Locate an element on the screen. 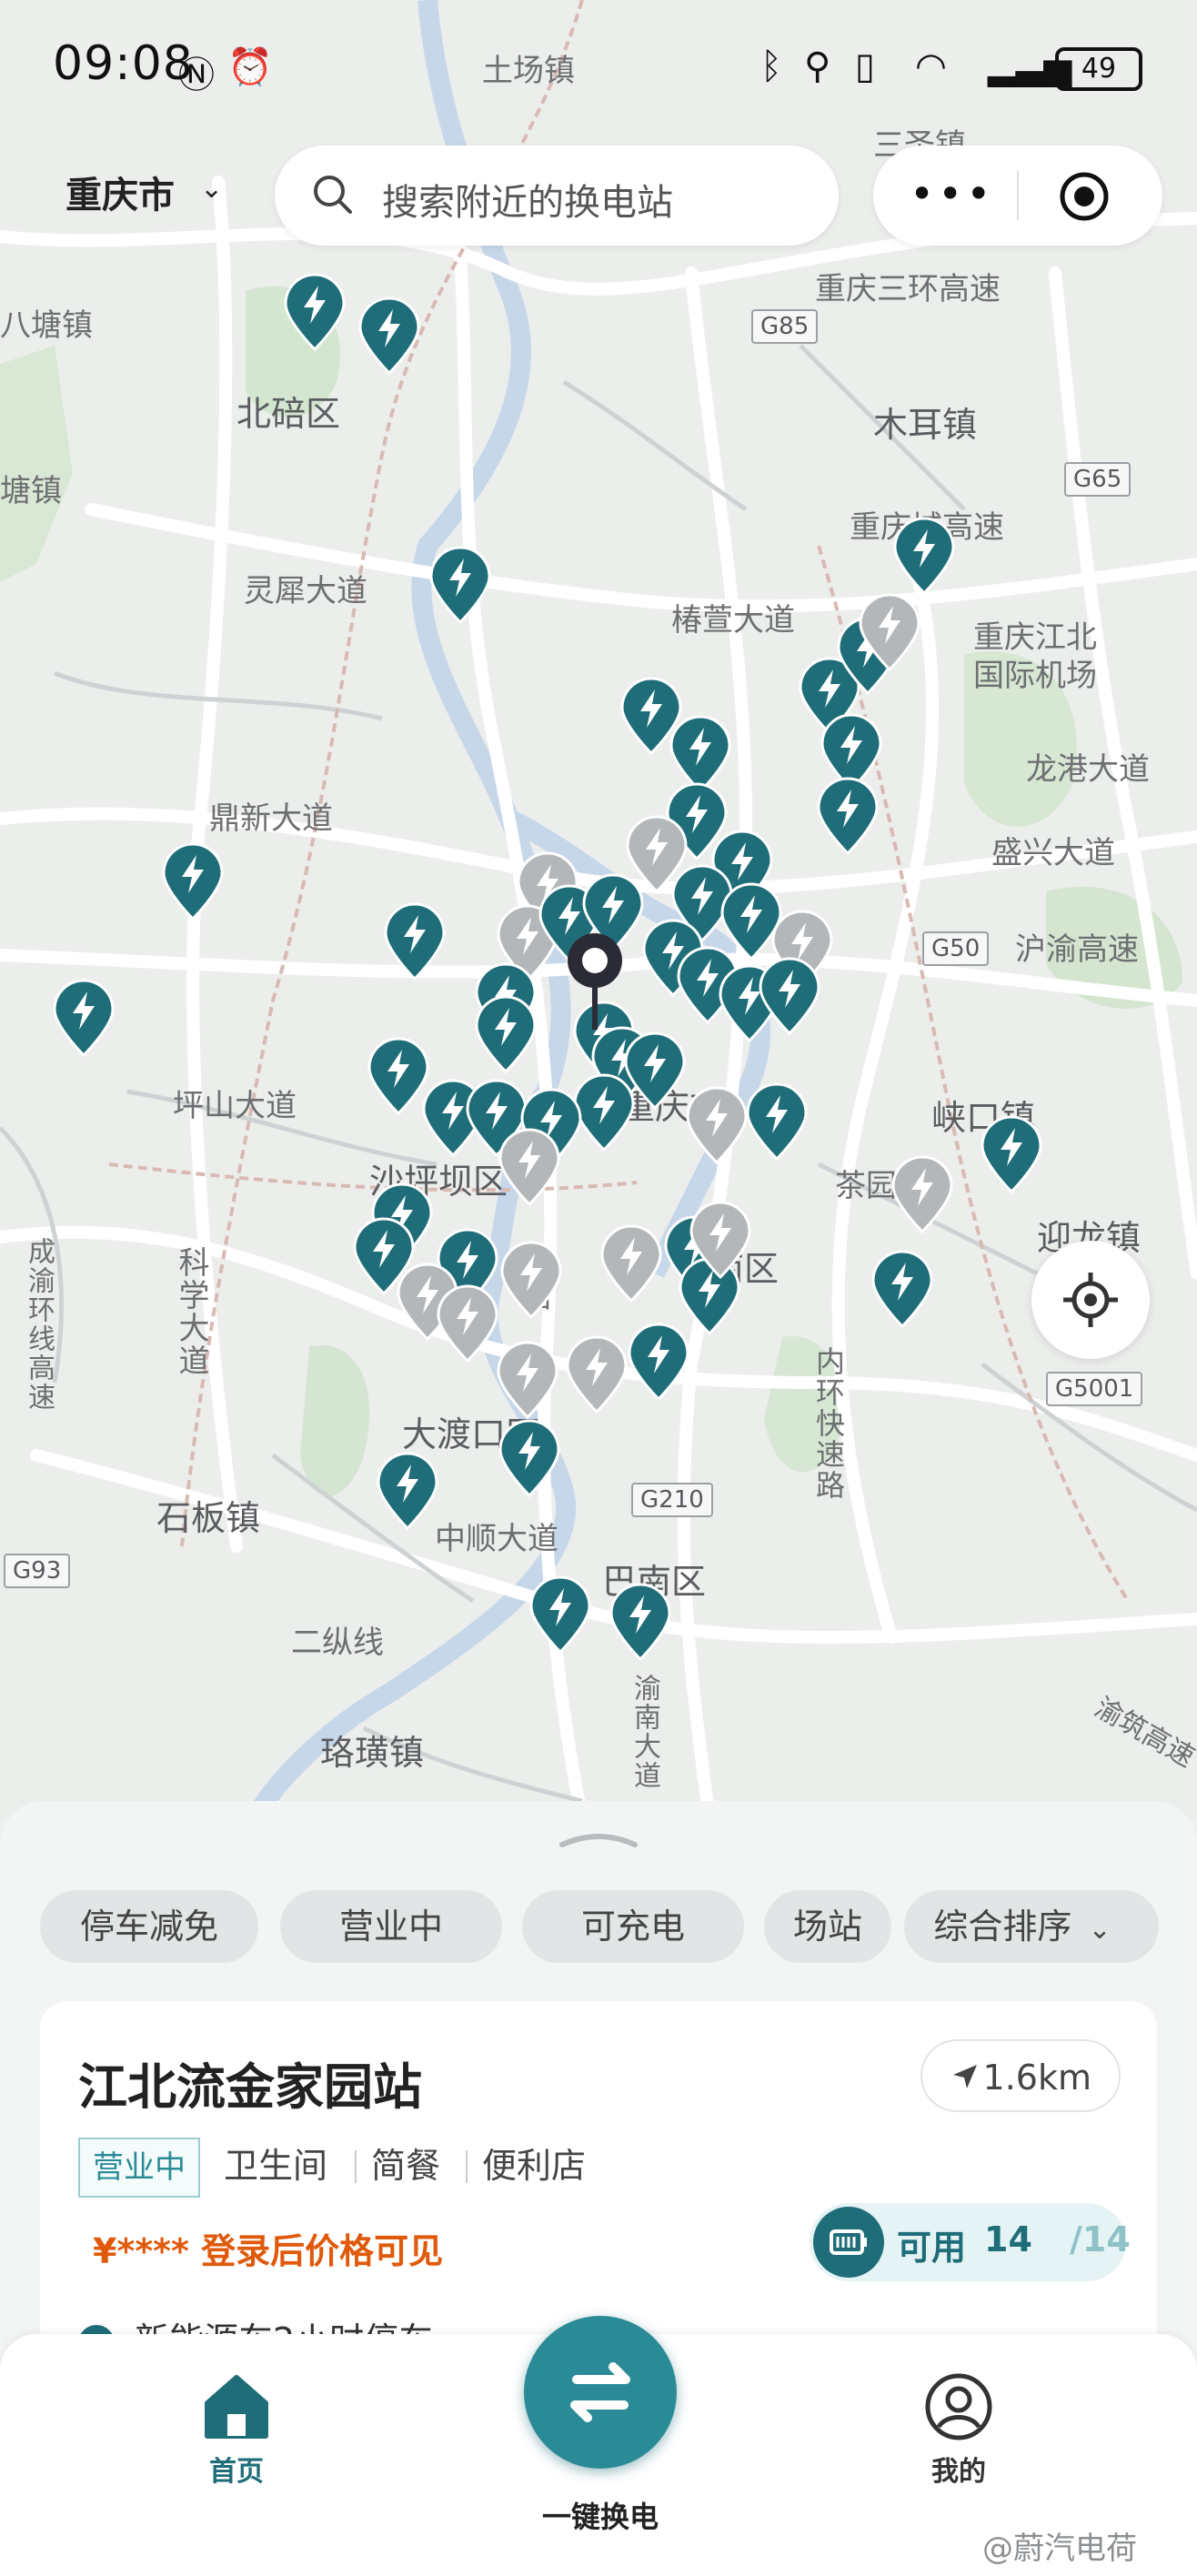  distance-badge: 1.6km is located at coordinates (1020, 2075).